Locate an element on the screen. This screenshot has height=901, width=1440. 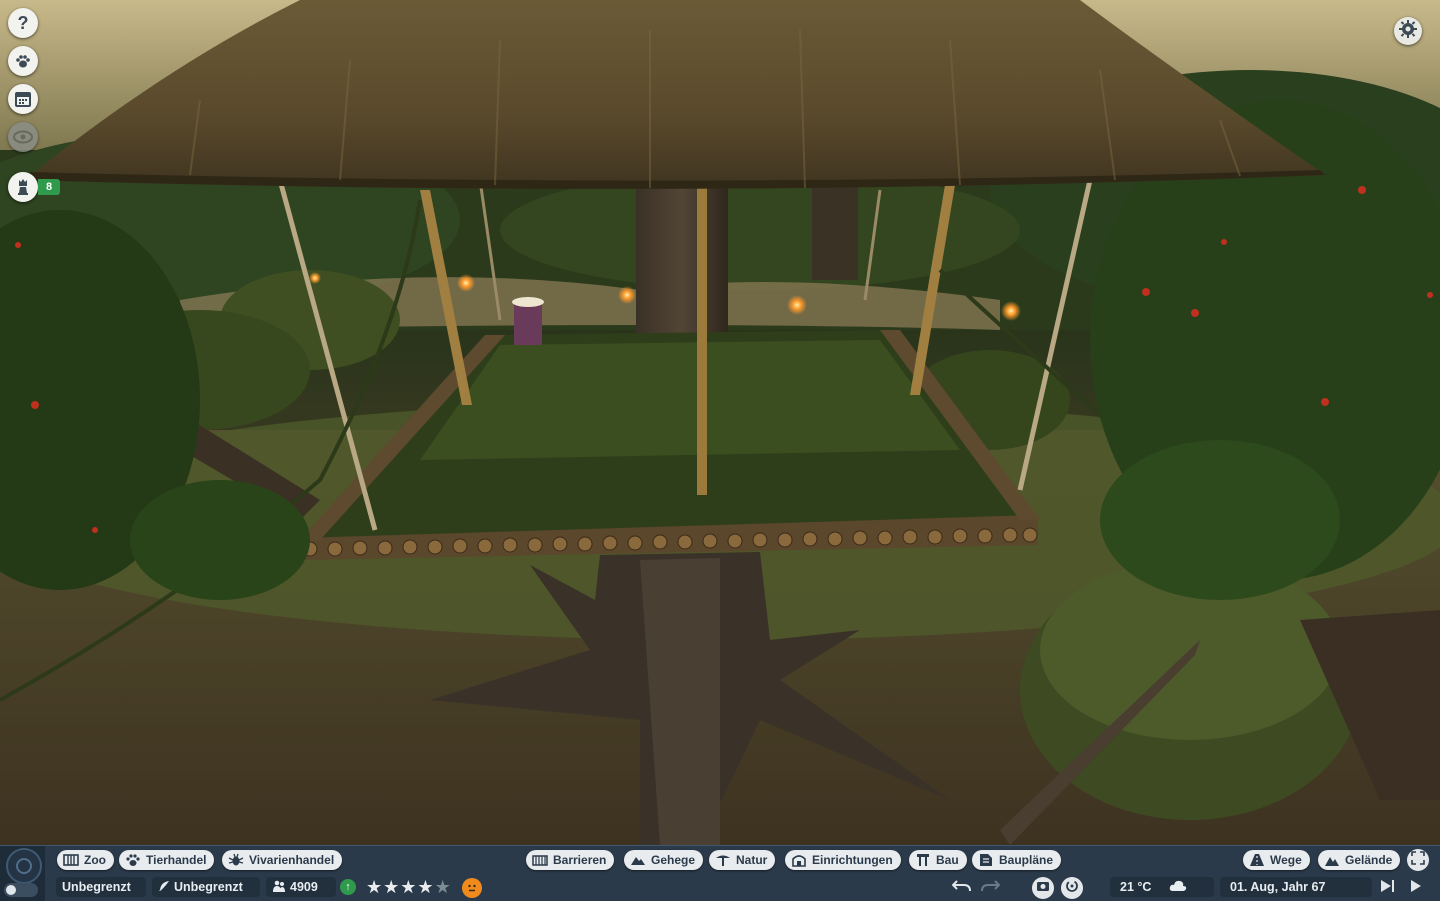
tab-natur: Natur is located at coordinates (742, 860).